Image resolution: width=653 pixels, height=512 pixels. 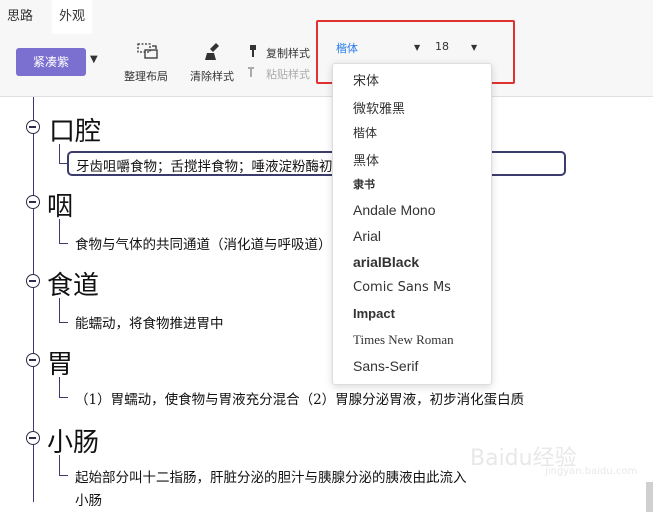 I want to click on theme-button: 紧凑紫, so click(x=51, y=62).